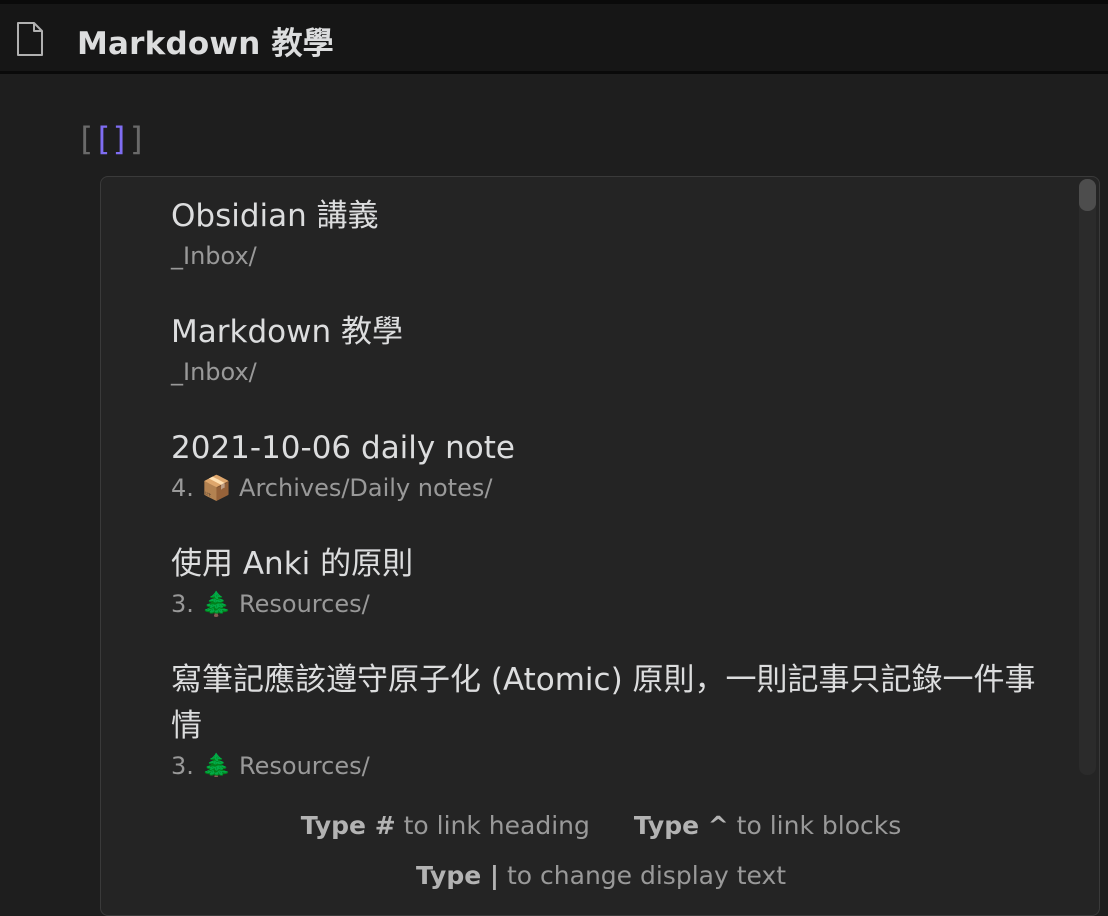 This screenshot has height=916, width=1108. I want to click on suggestion-scrollbar, so click(1087, 477).